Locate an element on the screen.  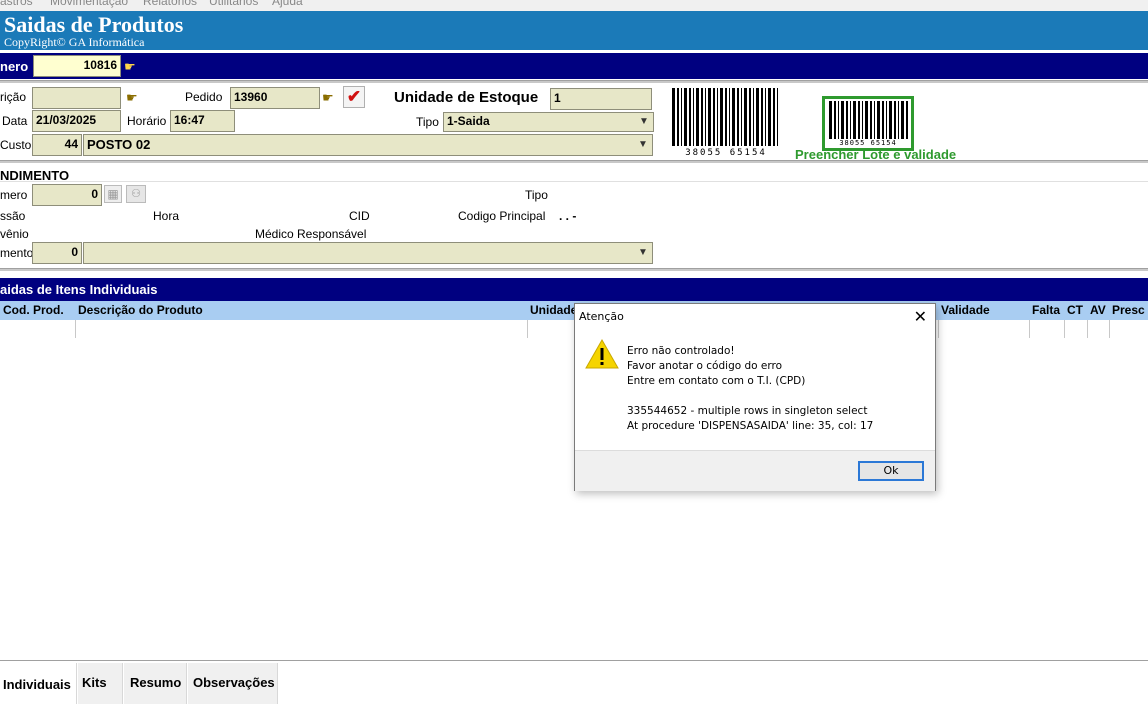
menu-item-cadastros: astros is located at coordinates (16, 4).